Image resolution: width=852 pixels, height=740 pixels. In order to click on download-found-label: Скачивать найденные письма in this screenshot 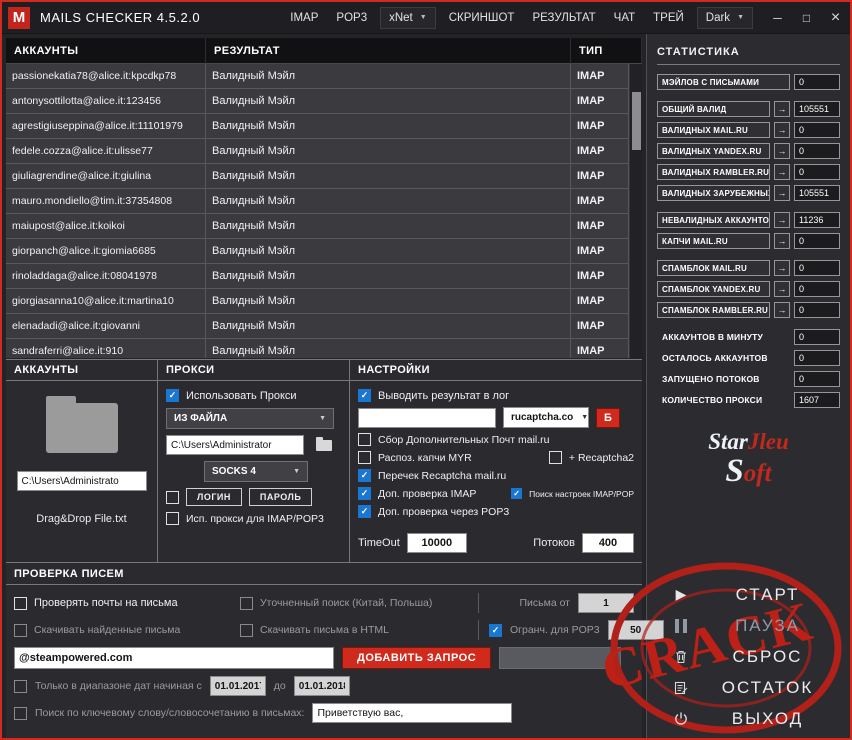, I will do `click(107, 630)`.